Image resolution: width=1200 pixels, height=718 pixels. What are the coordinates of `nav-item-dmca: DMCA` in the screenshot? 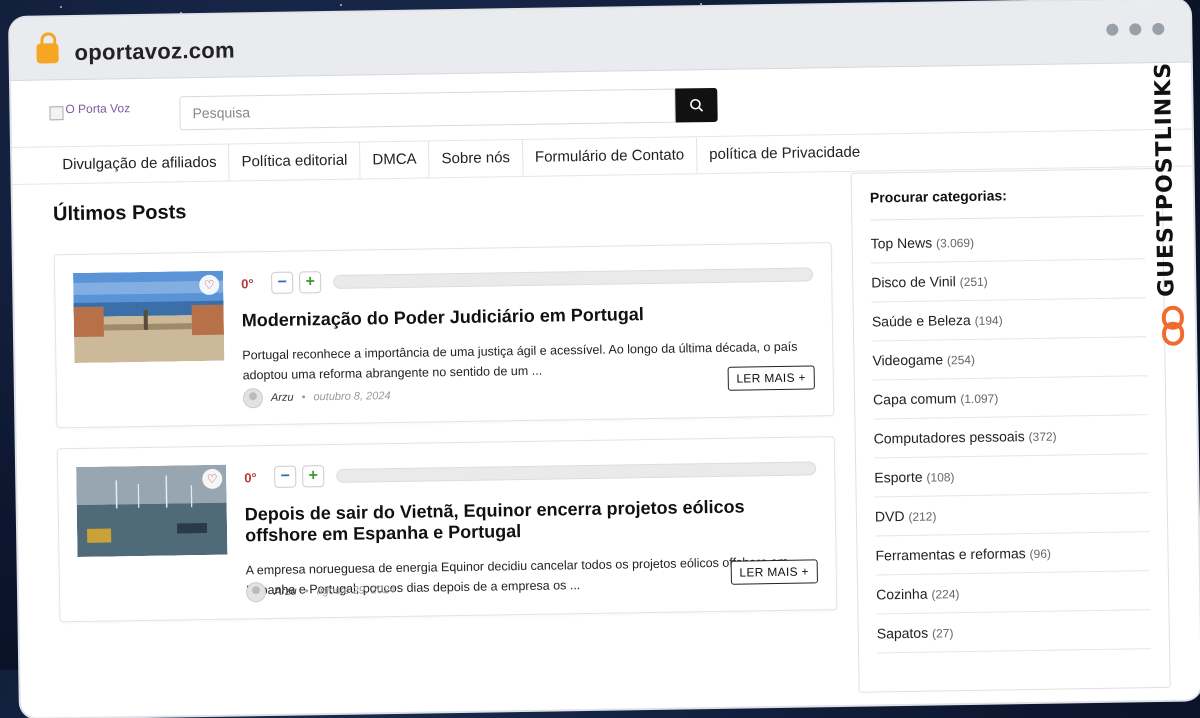 It's located at (395, 159).